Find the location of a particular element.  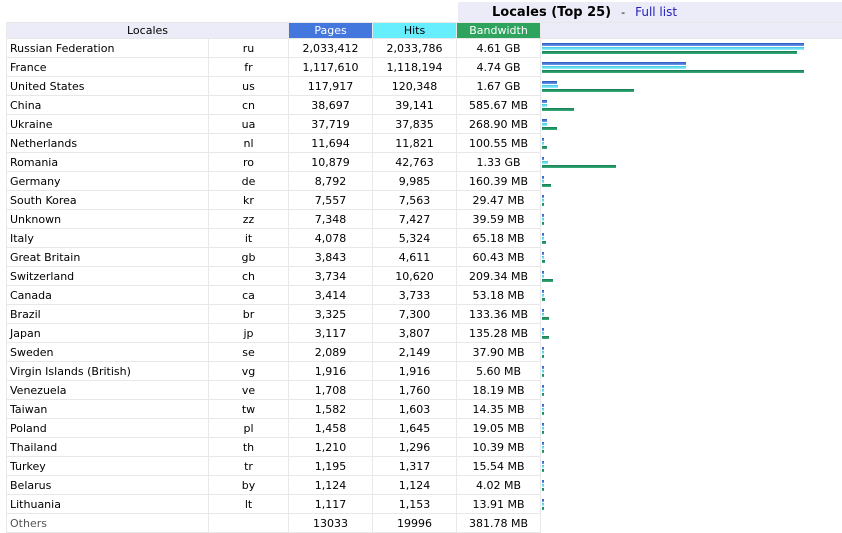

table-row: Netherlandsnl11,69411,821100.55 MB is located at coordinates (424, 143).